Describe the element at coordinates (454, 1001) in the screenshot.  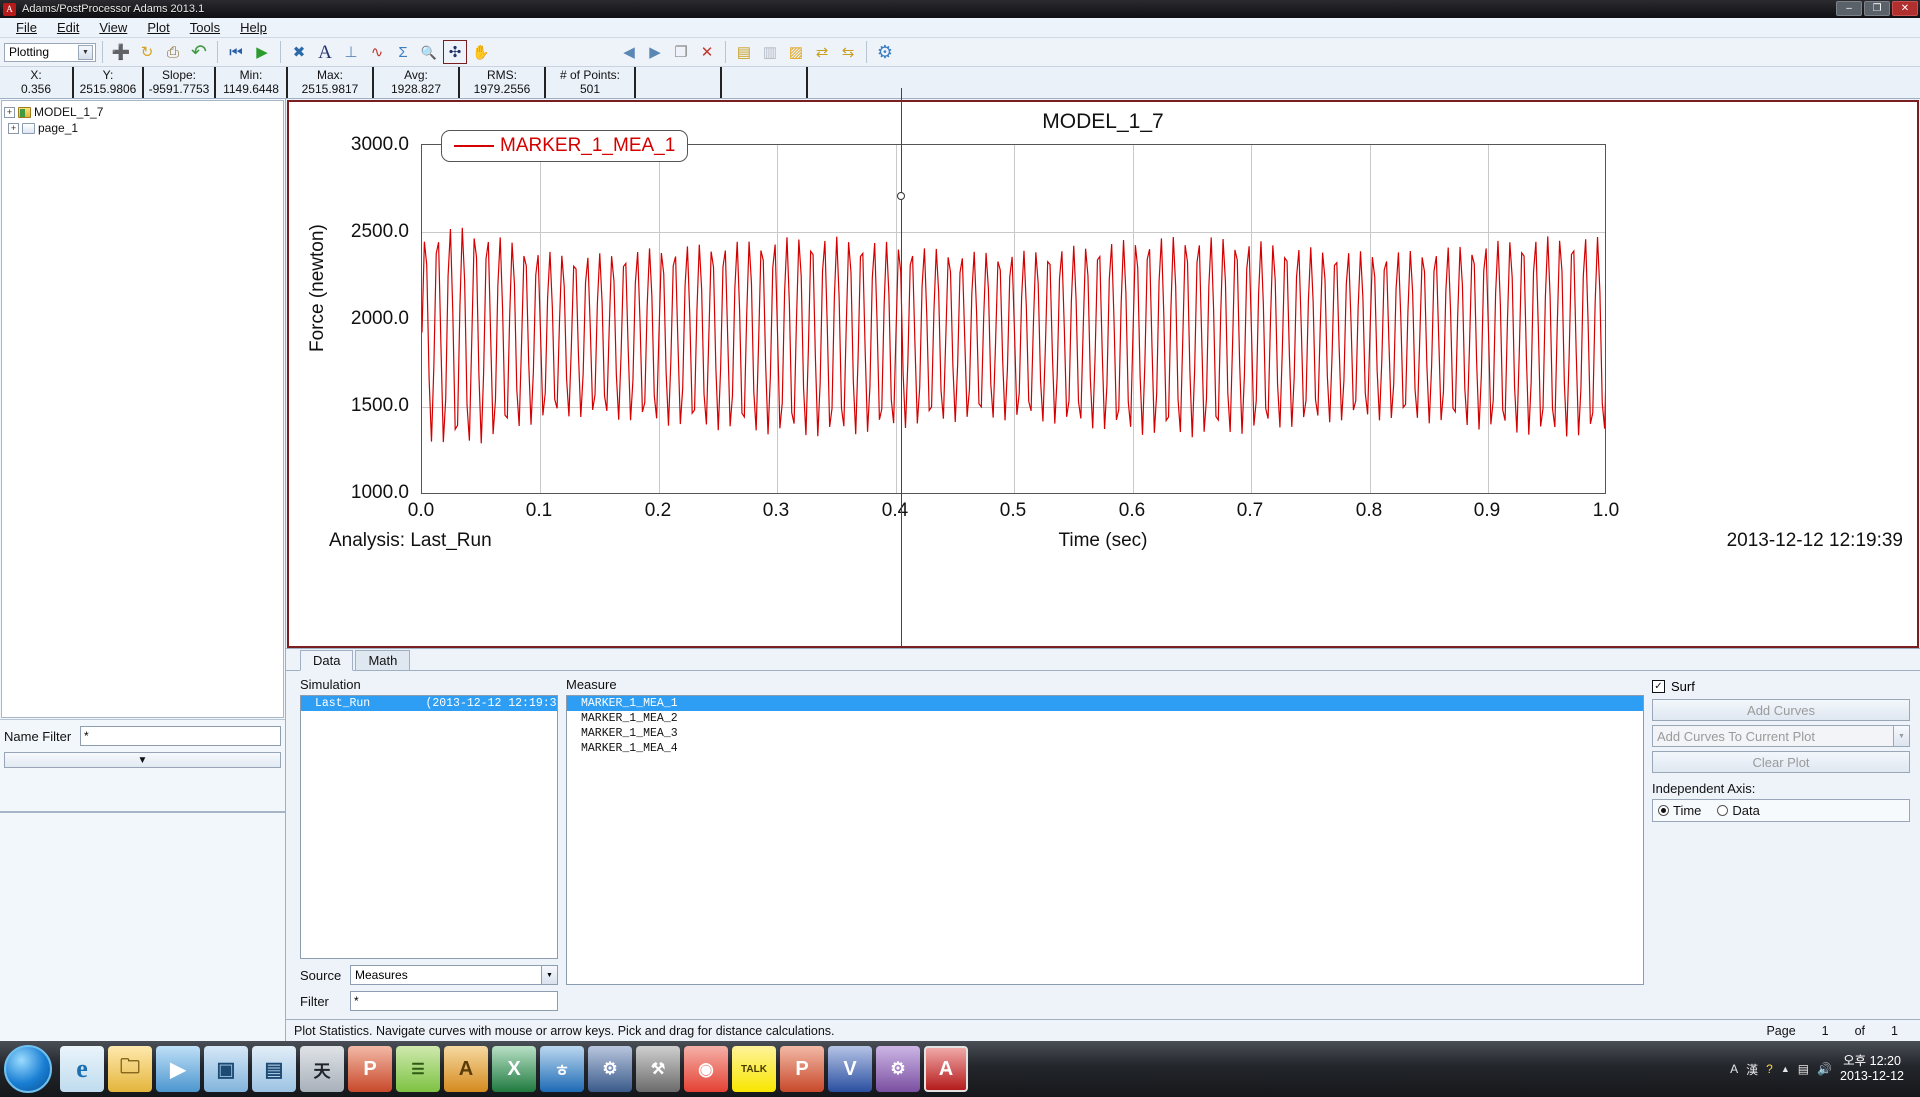
I see `filter-input` at that location.